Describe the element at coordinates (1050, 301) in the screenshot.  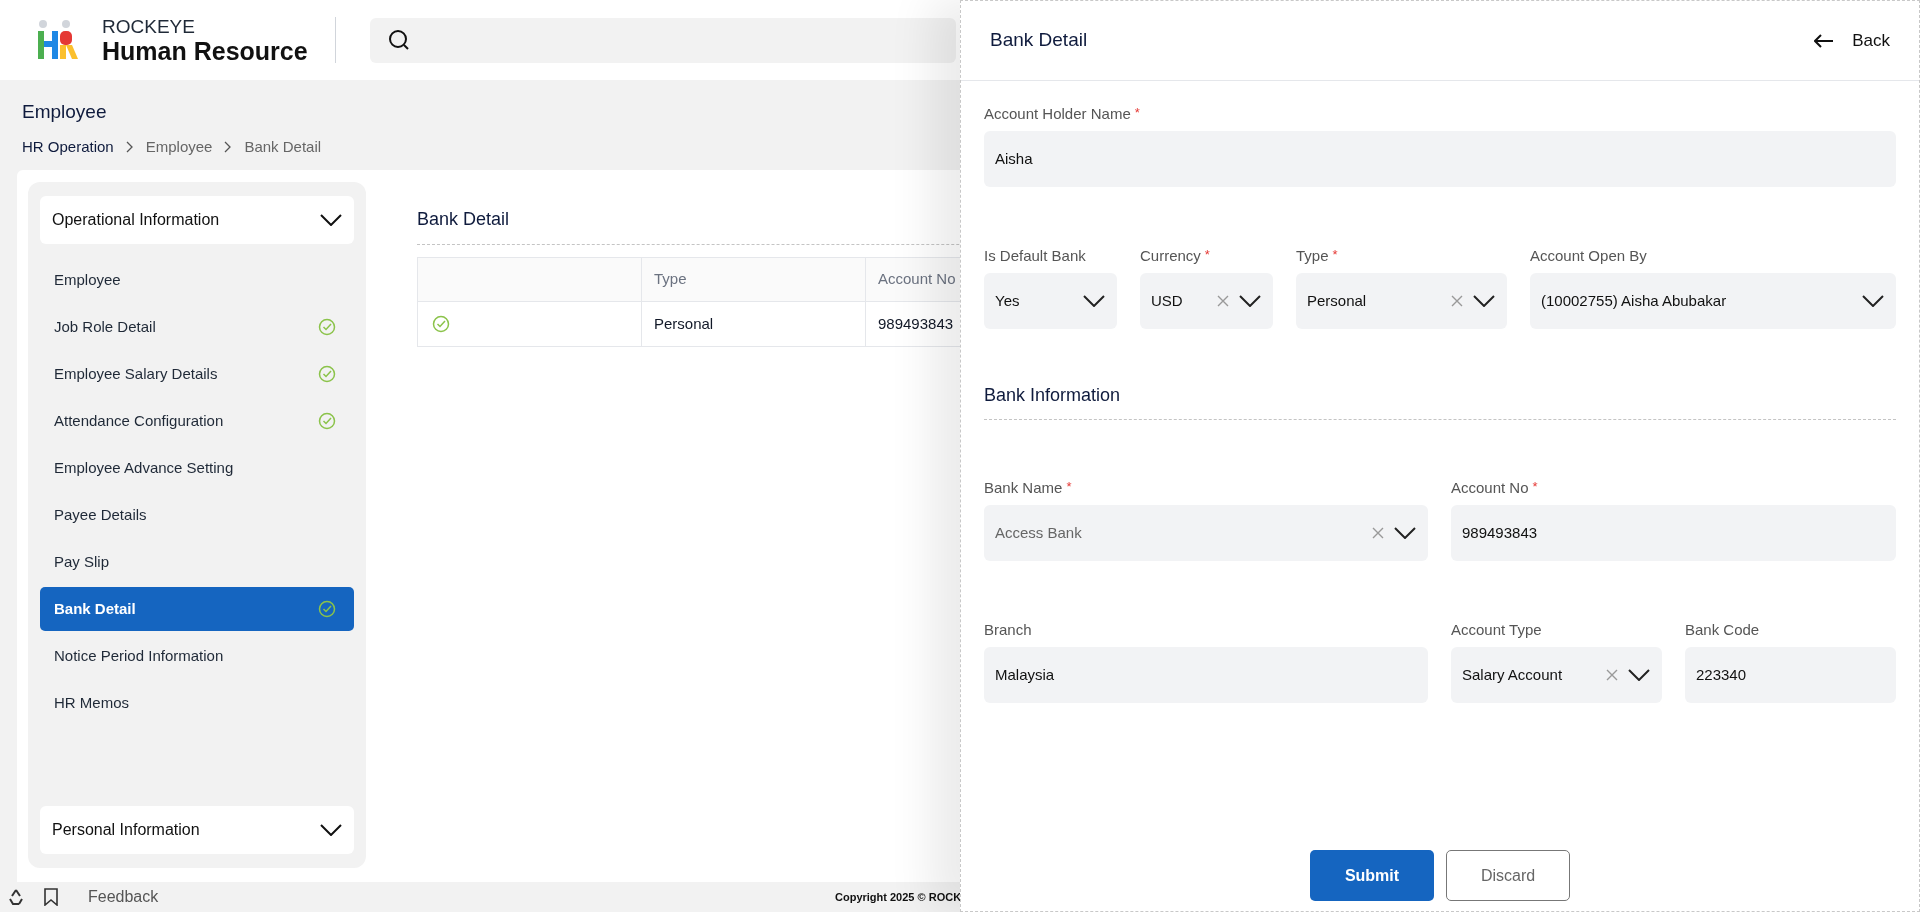
I see `select-field: Yes` at that location.